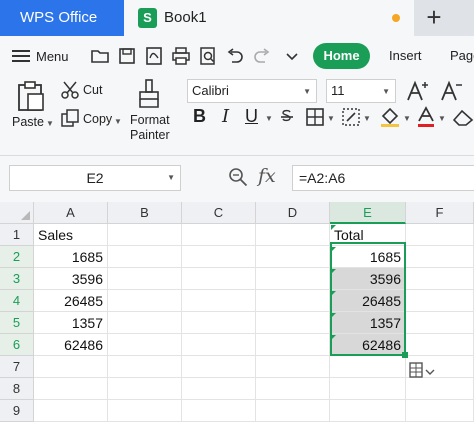  Describe the element at coordinates (293, 213) in the screenshot. I see `column-header-d: D` at that location.